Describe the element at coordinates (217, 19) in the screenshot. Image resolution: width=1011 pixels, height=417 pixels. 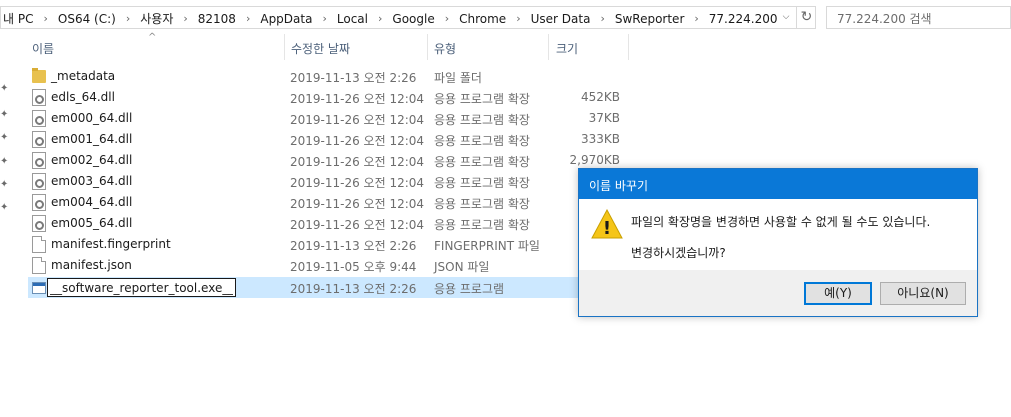
I see `breadcrumb-item-user: 82108` at that location.